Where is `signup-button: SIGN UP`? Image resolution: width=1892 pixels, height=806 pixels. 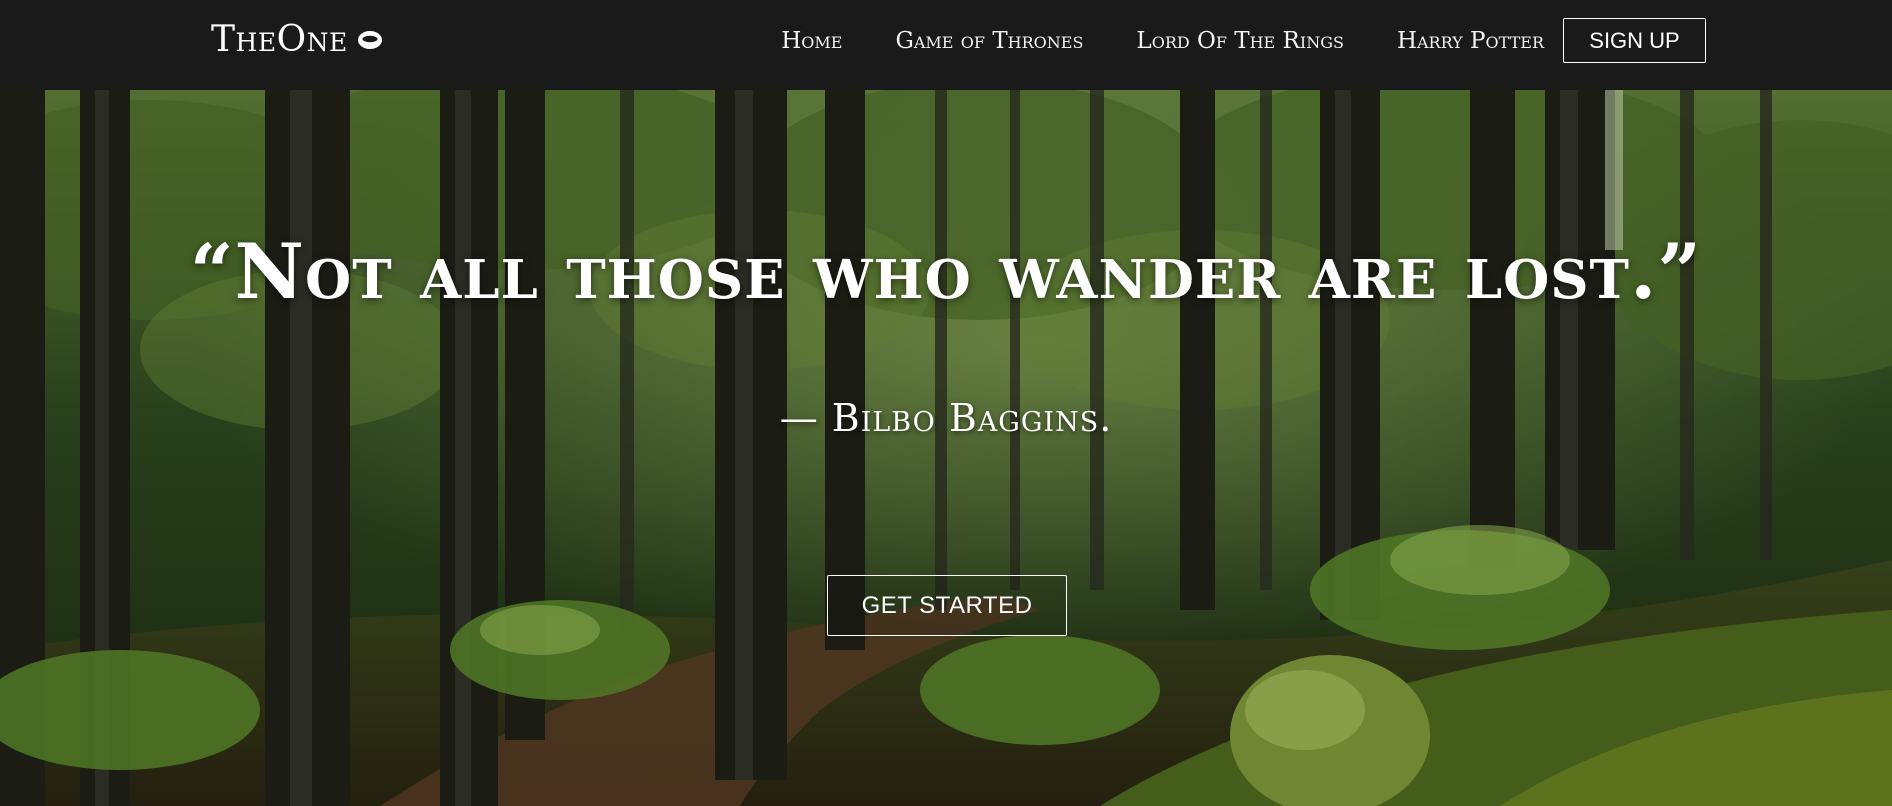 signup-button: SIGN UP is located at coordinates (1634, 40).